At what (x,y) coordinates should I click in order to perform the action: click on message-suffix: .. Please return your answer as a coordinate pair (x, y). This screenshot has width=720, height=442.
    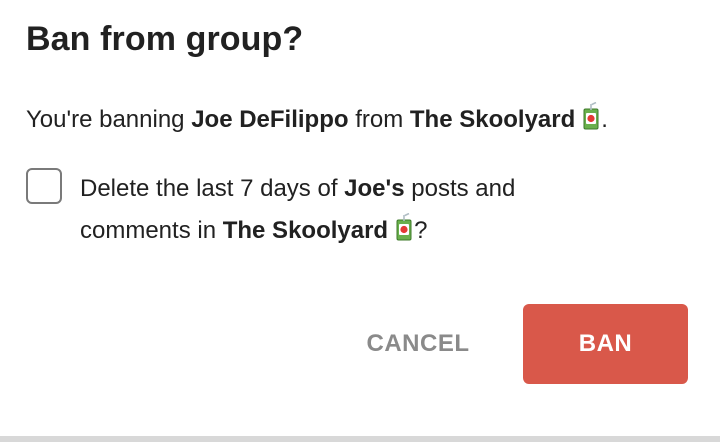
    Looking at the image, I should click on (604, 119).